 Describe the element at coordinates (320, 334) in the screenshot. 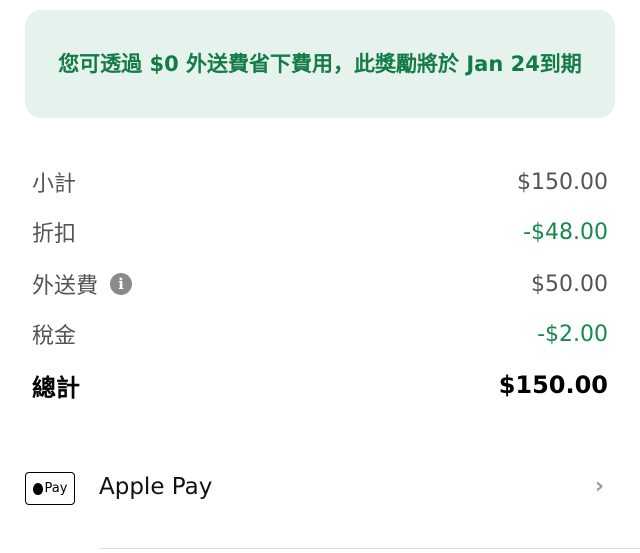

I see `tax-row: 稅金 -$2.00` at that location.